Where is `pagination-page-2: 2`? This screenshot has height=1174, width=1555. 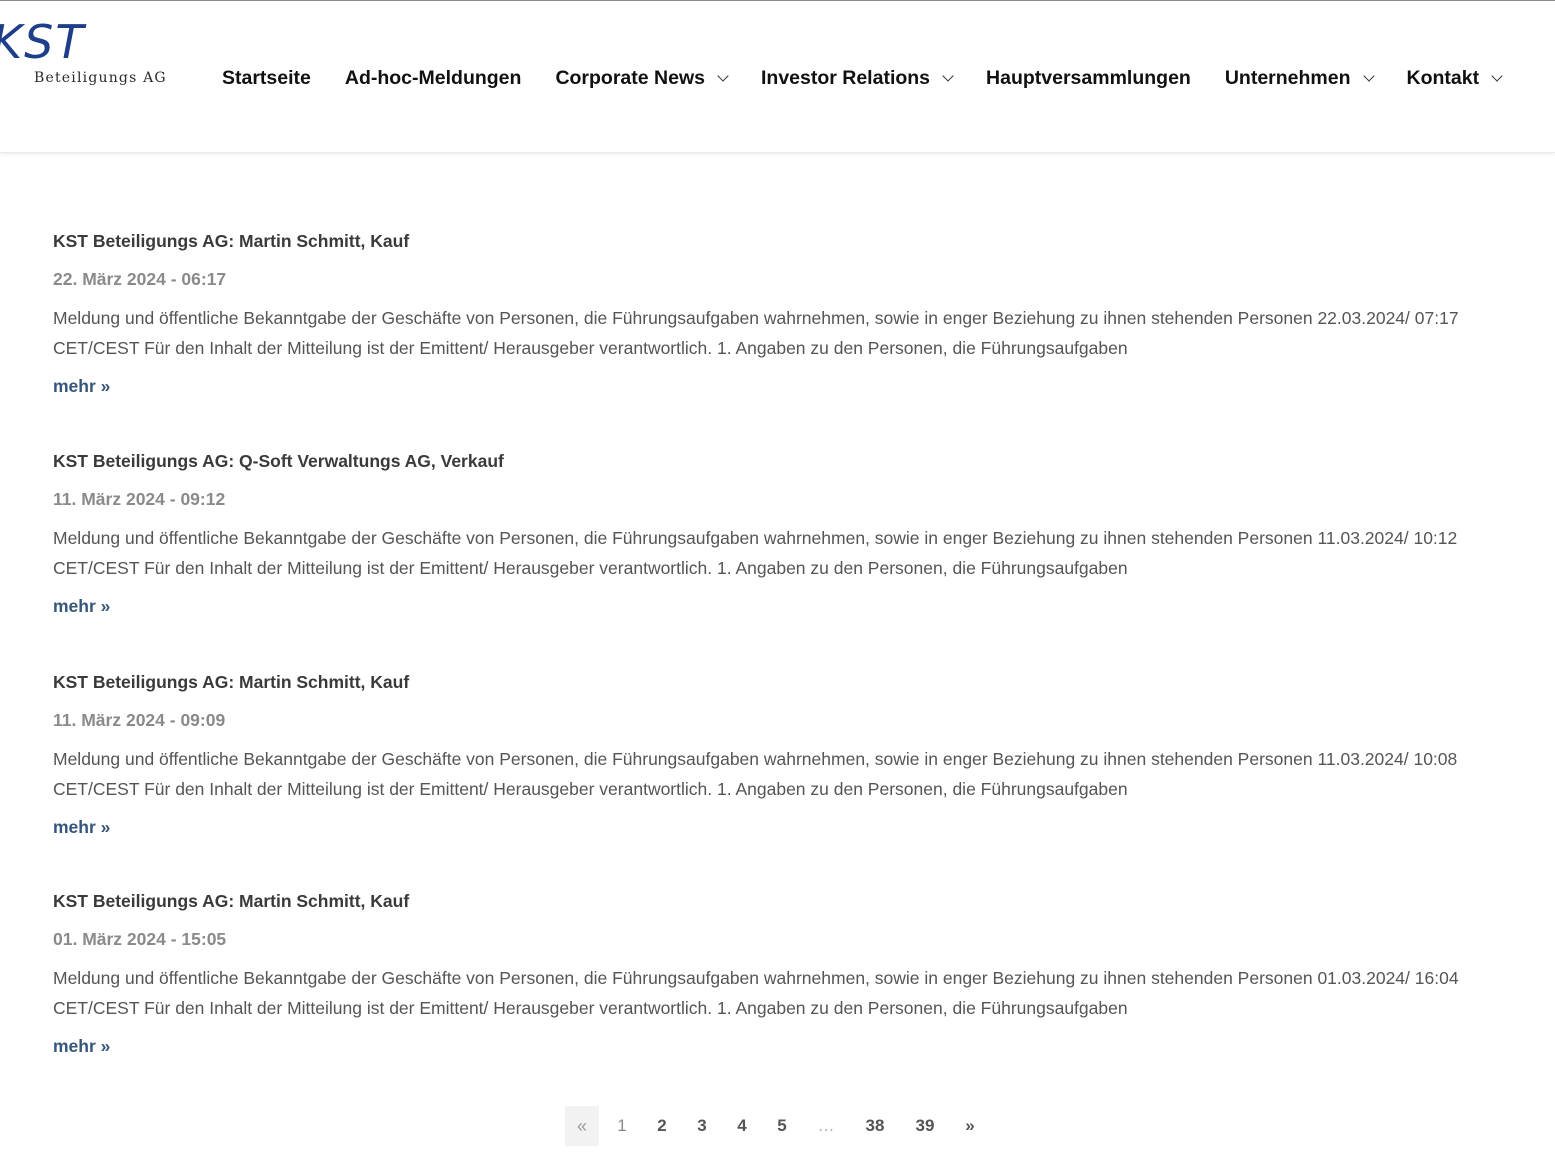 pagination-page-2: 2 is located at coordinates (662, 1126).